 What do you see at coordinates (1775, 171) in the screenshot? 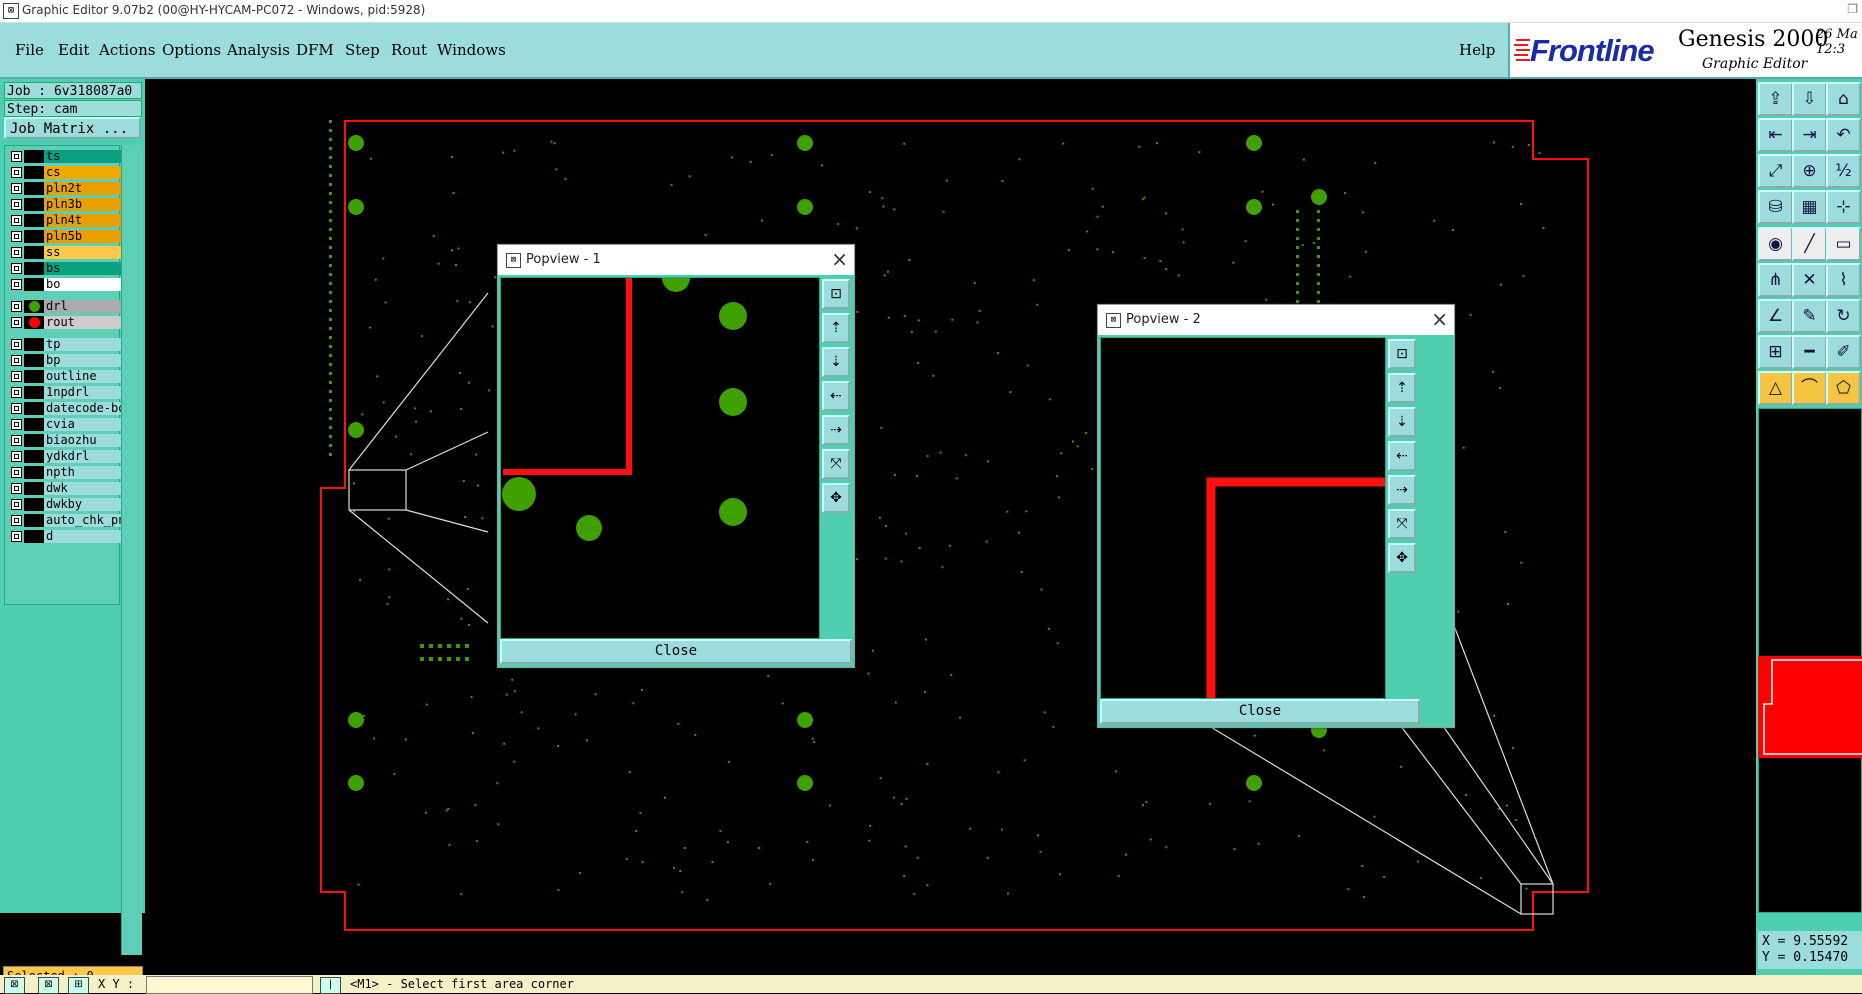
I see `zoom-fit-icon: ⤢` at bounding box center [1775, 171].